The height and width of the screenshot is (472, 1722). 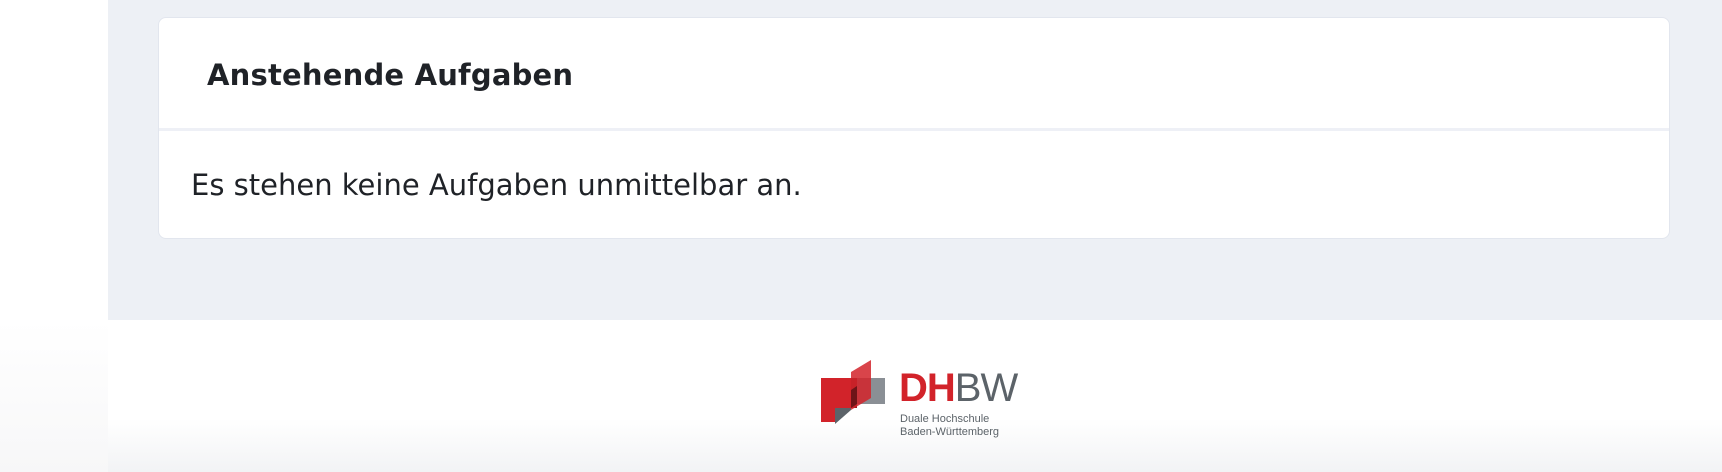 What do you see at coordinates (986, 388) in the screenshot?
I see `wordmark-bw: BW` at bounding box center [986, 388].